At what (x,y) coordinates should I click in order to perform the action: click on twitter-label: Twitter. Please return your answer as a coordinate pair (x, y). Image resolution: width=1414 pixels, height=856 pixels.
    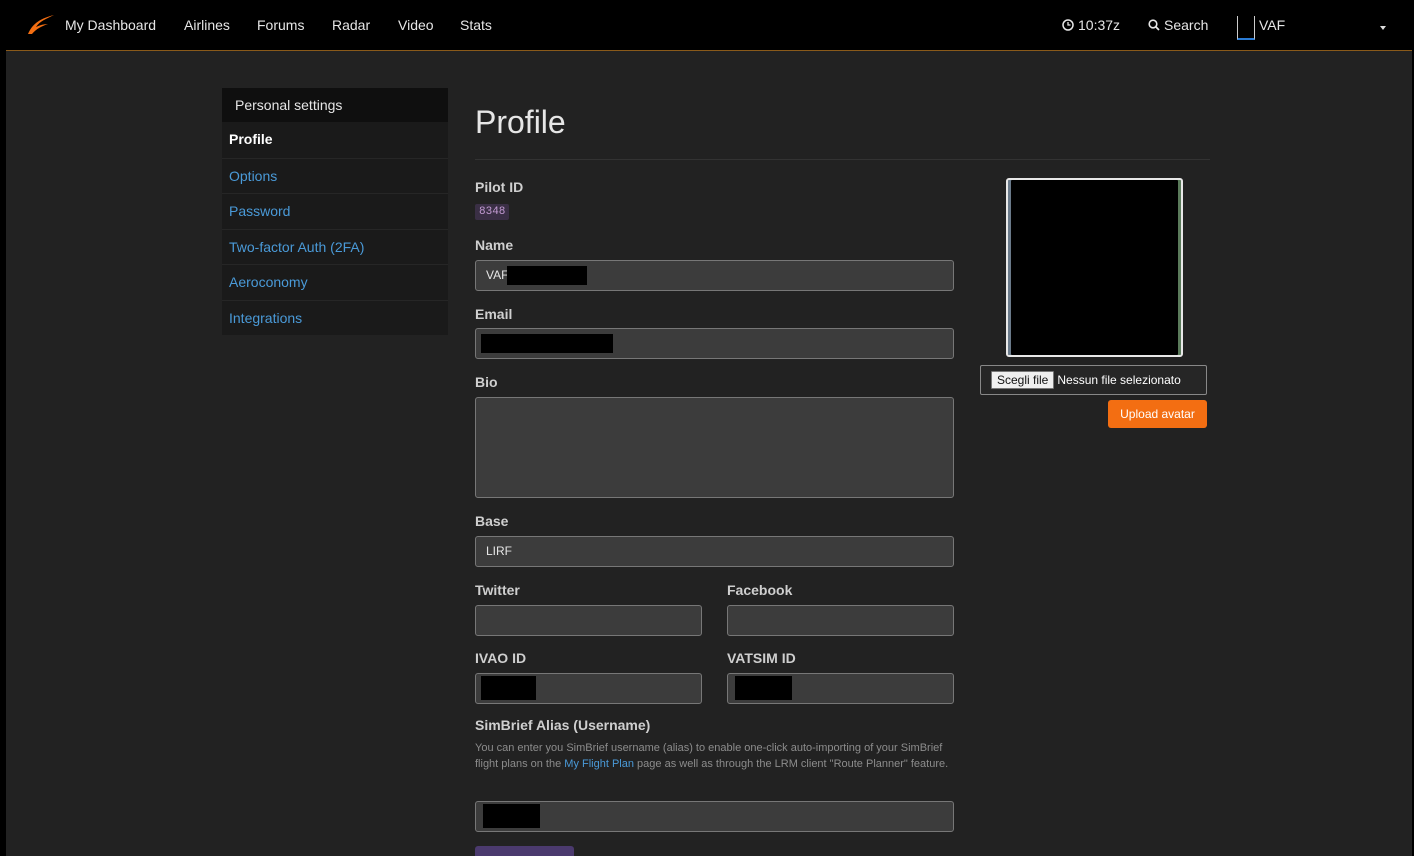
    Looking at the image, I should click on (497, 590).